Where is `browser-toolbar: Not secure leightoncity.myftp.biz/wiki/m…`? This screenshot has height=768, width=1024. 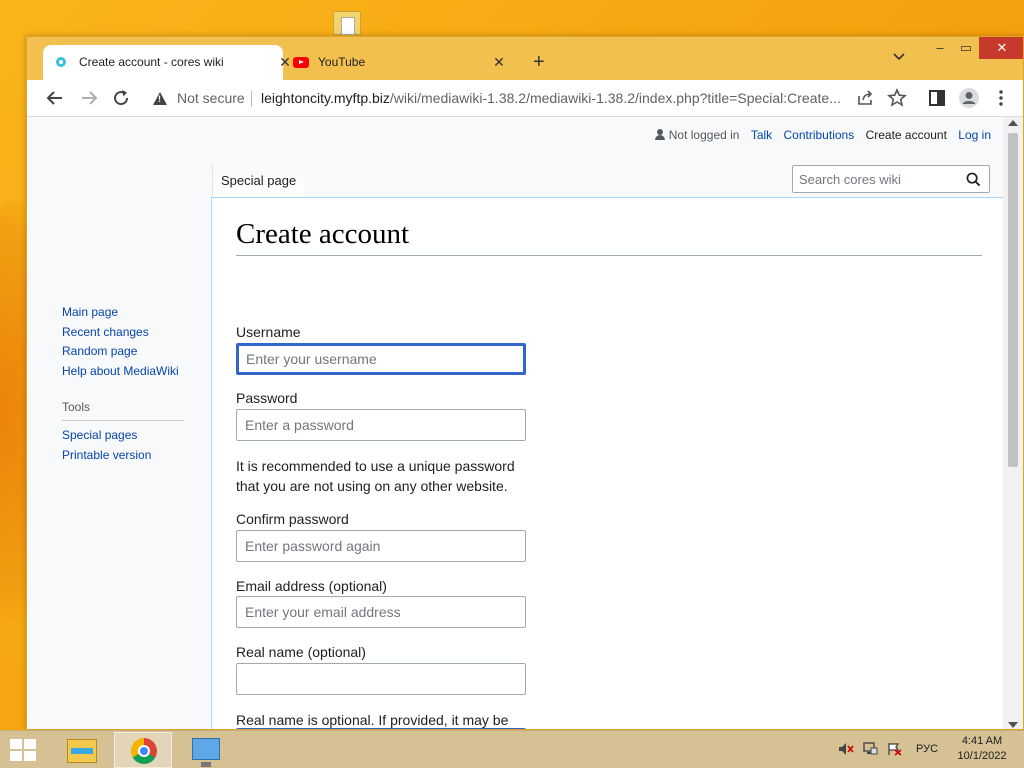 browser-toolbar: Not secure leightoncity.myftp.biz/wiki/m… is located at coordinates (525, 98).